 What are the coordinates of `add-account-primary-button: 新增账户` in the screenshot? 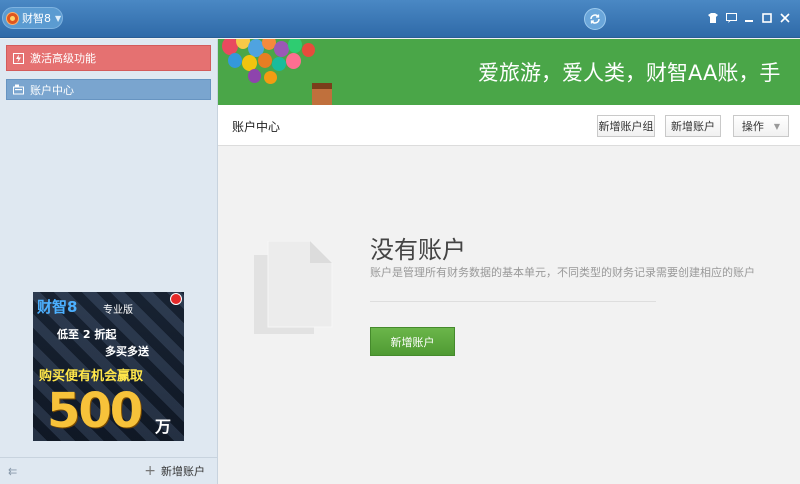 It's located at (412, 341).